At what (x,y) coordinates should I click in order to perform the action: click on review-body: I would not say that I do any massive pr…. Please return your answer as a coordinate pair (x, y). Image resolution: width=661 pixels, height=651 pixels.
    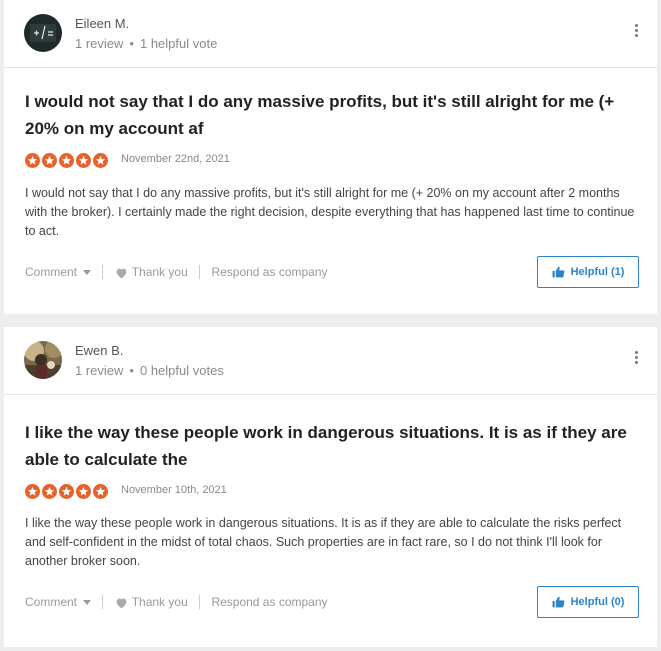
    Looking at the image, I should click on (330, 212).